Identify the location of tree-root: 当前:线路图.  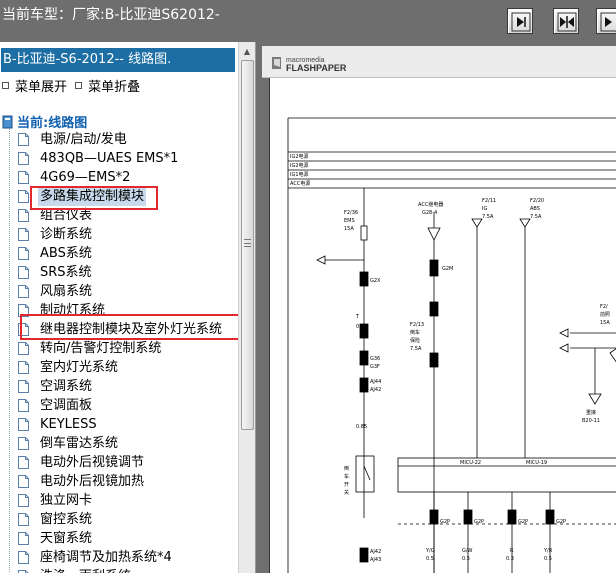
(44, 121).